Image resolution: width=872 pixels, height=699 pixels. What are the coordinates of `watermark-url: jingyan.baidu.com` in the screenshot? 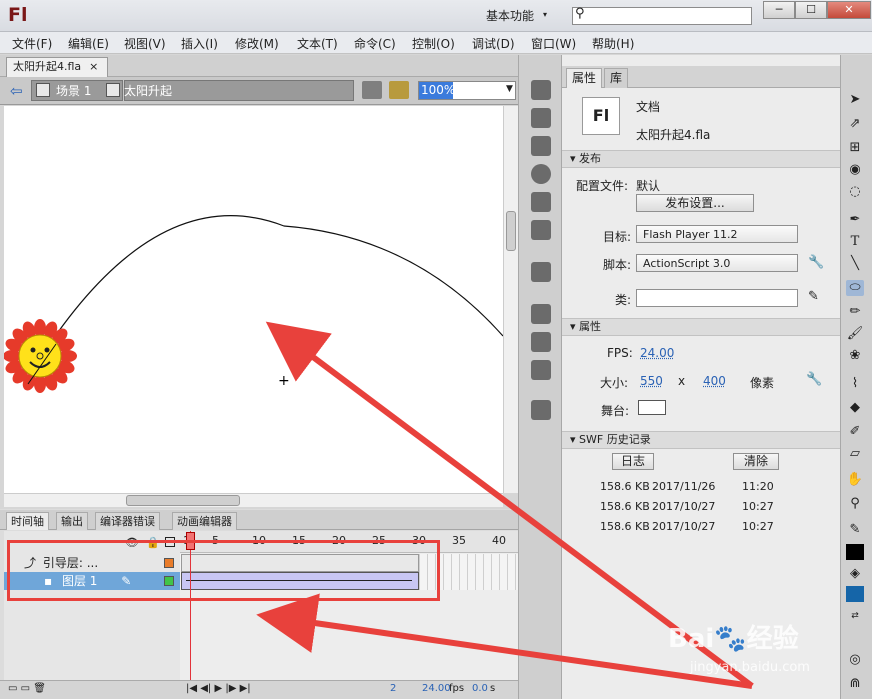 It's located at (750, 667).